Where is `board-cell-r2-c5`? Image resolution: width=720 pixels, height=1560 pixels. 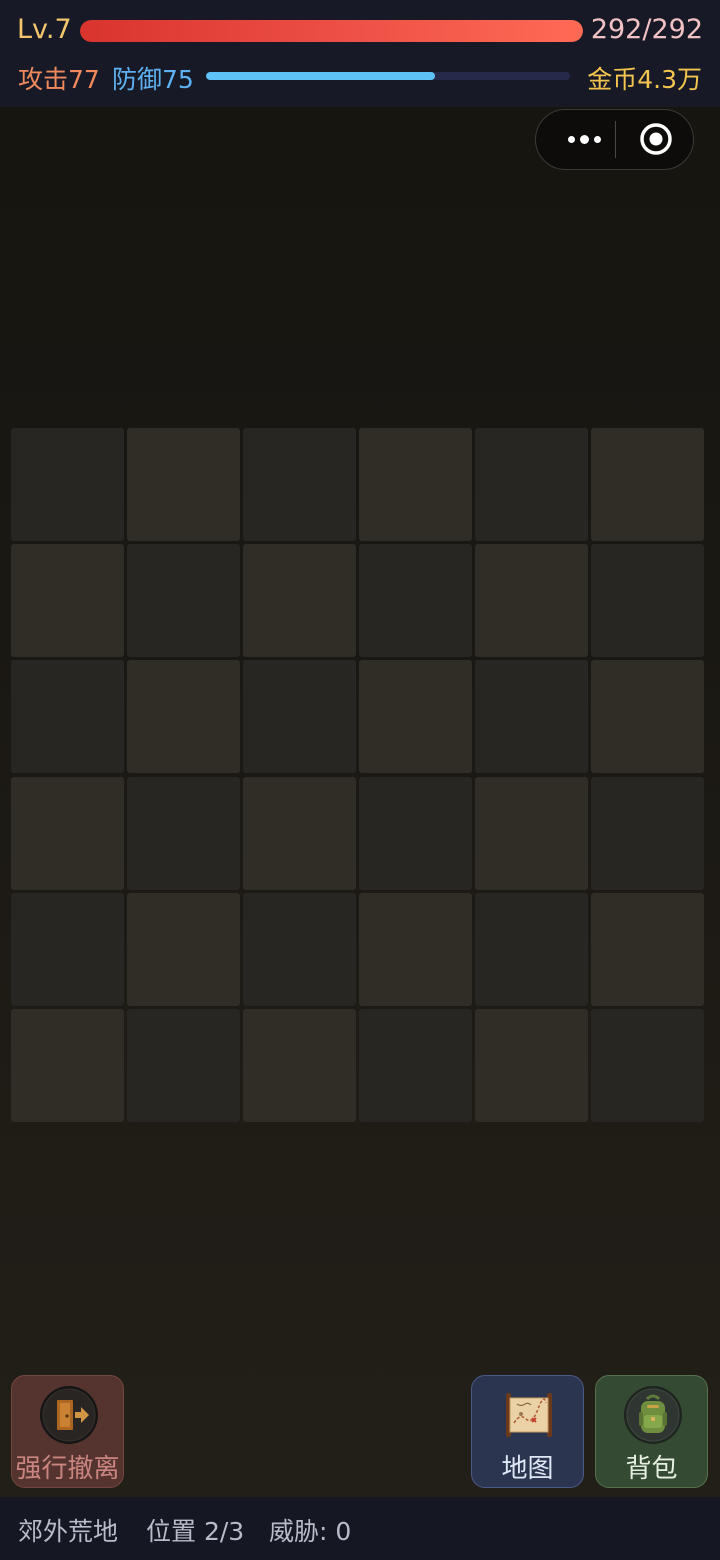 board-cell-r2-c5 is located at coordinates (531, 600).